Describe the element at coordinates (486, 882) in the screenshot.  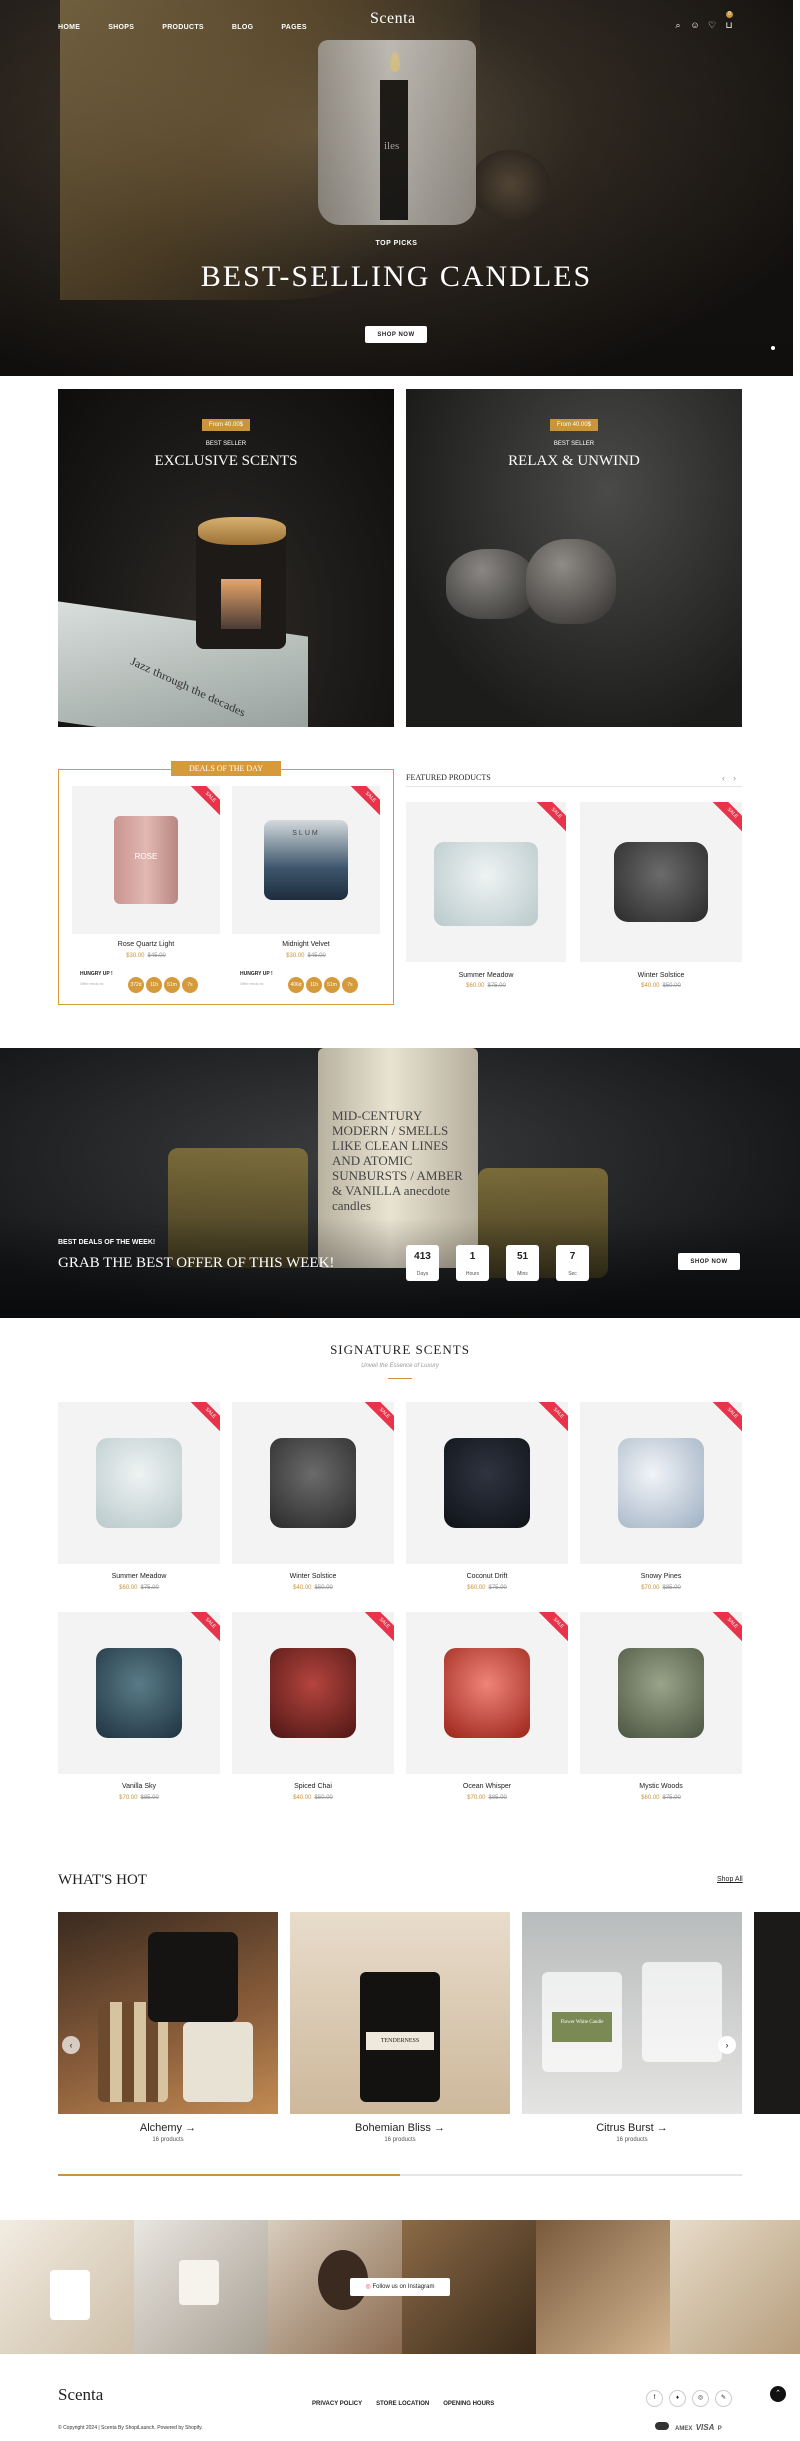
I see `product-image-summer-meadow: SALE` at that location.